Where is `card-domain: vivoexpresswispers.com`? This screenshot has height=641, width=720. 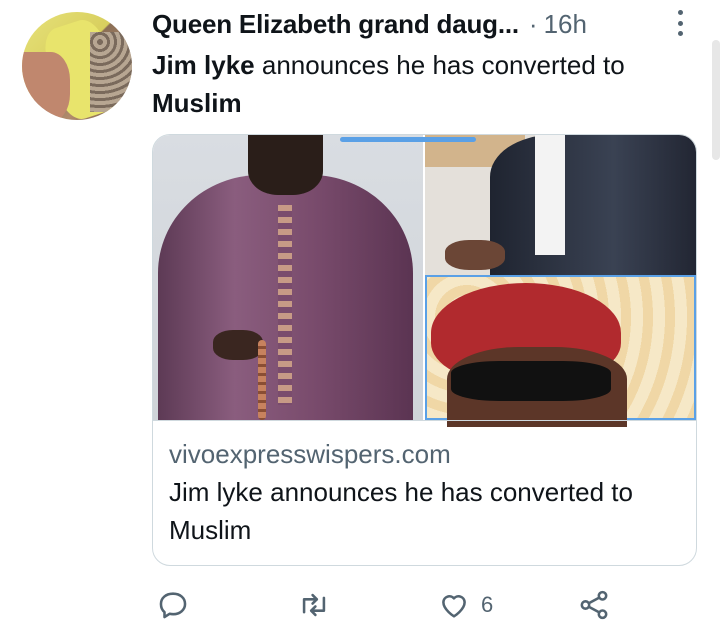 card-domain: vivoexpresswispers.com is located at coordinates (310, 454).